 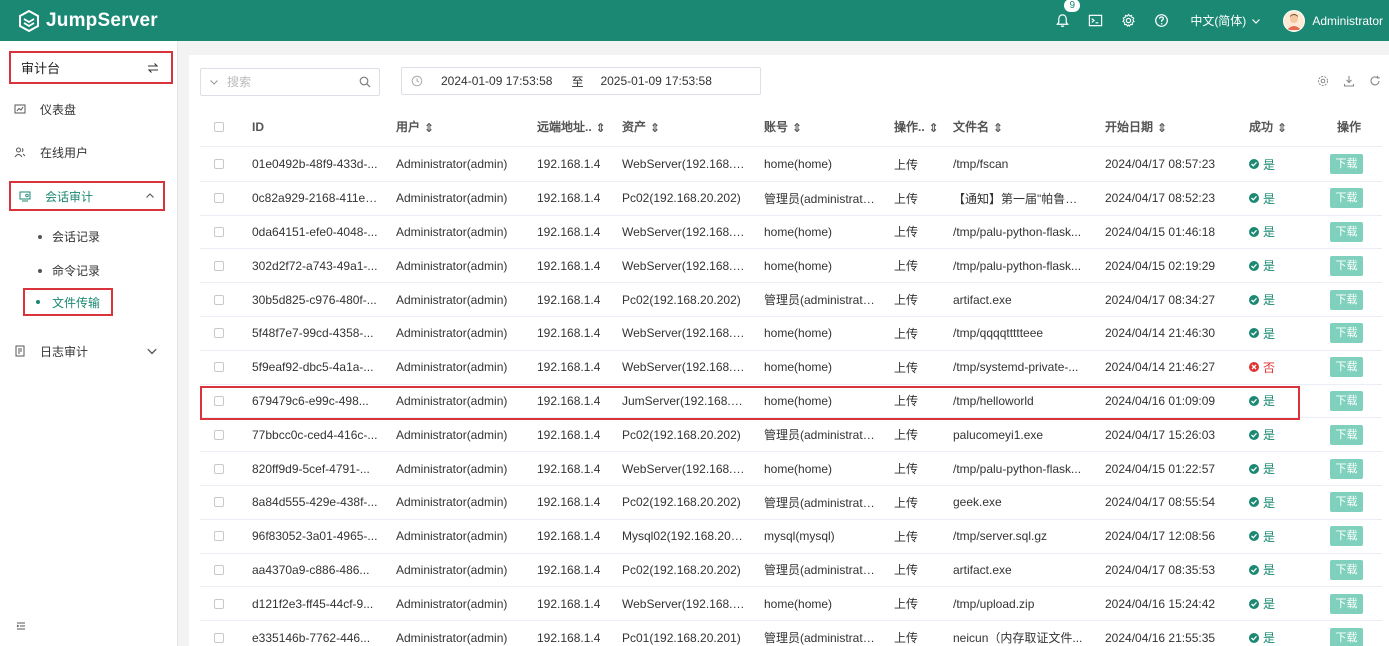 I want to click on sidebar-item-session-records: 会话记录, so click(x=69, y=236).